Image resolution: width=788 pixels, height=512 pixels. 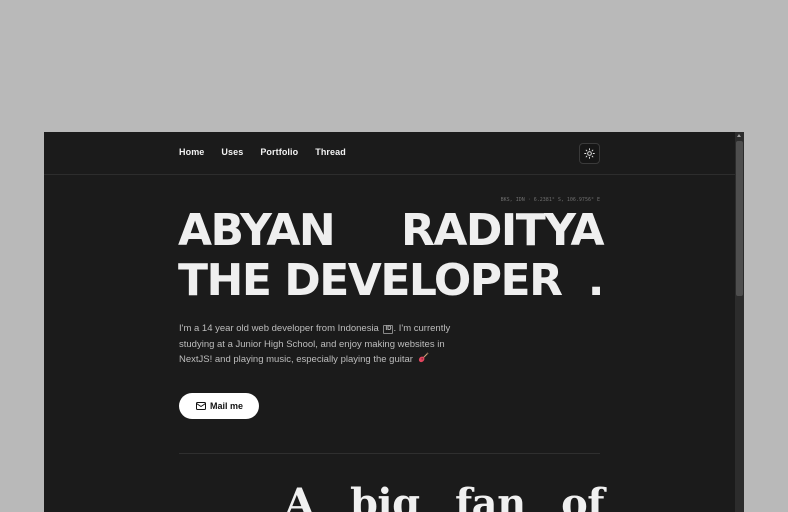 I want to click on flag-badge: ID, so click(x=388, y=329).